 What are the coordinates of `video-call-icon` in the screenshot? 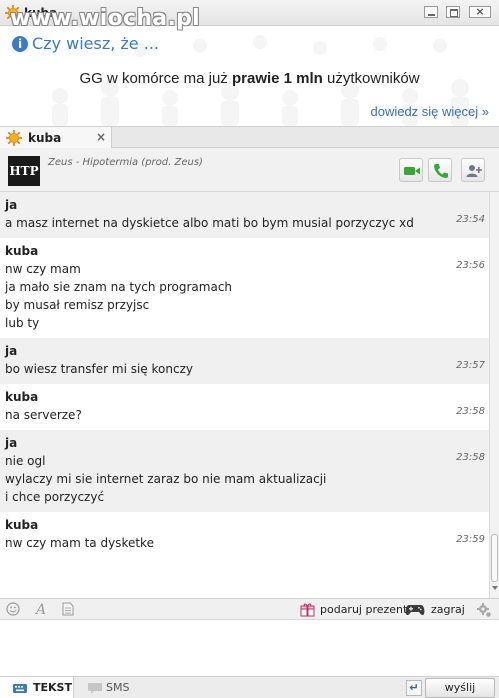 It's located at (412, 171).